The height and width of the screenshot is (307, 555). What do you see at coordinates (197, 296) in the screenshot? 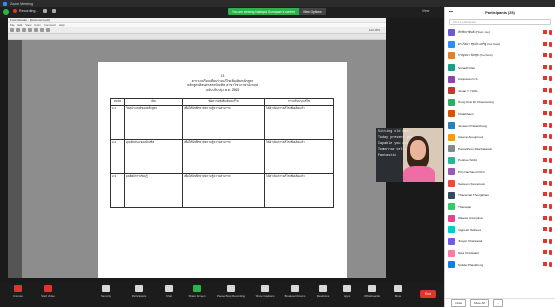
I see `toolbar-label: Share Screen` at bounding box center [197, 296].